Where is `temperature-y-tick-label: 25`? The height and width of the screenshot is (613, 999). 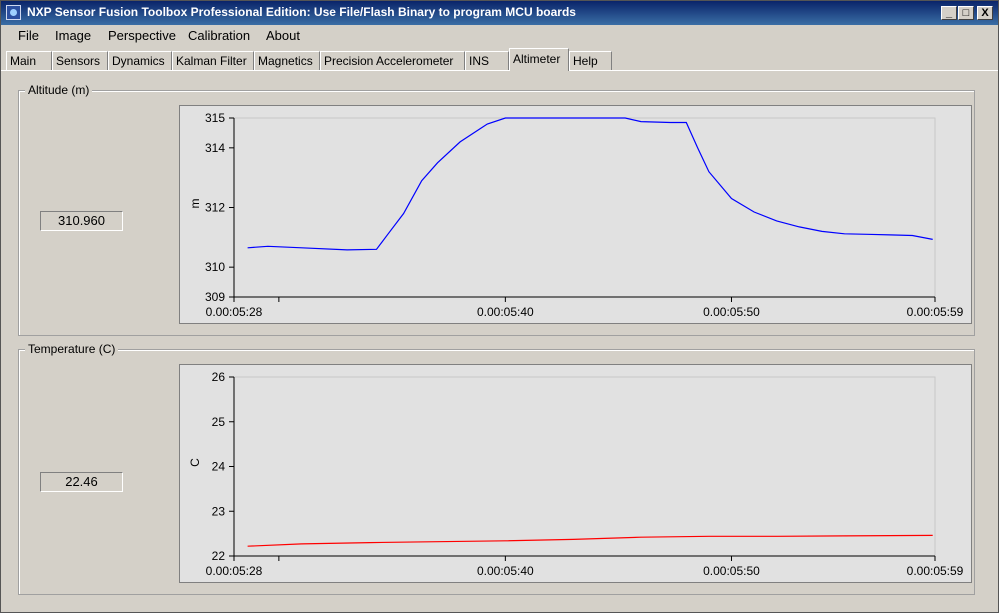 temperature-y-tick-label: 25 is located at coordinates (219, 422).